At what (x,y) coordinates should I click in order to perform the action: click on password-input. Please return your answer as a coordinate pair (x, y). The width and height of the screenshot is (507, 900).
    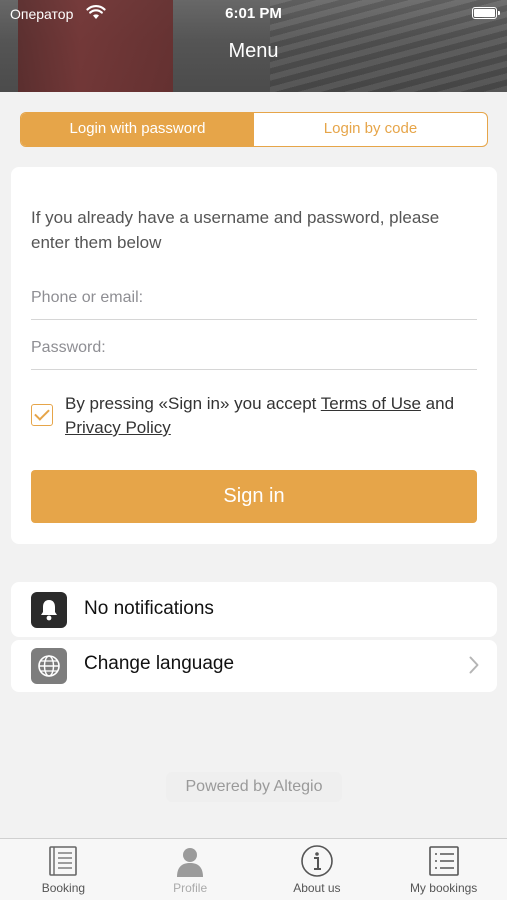
    Looking at the image, I should click on (254, 348).